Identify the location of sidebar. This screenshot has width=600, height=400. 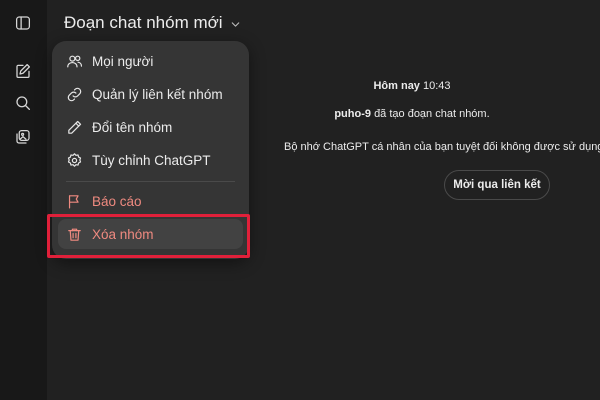
(23, 200).